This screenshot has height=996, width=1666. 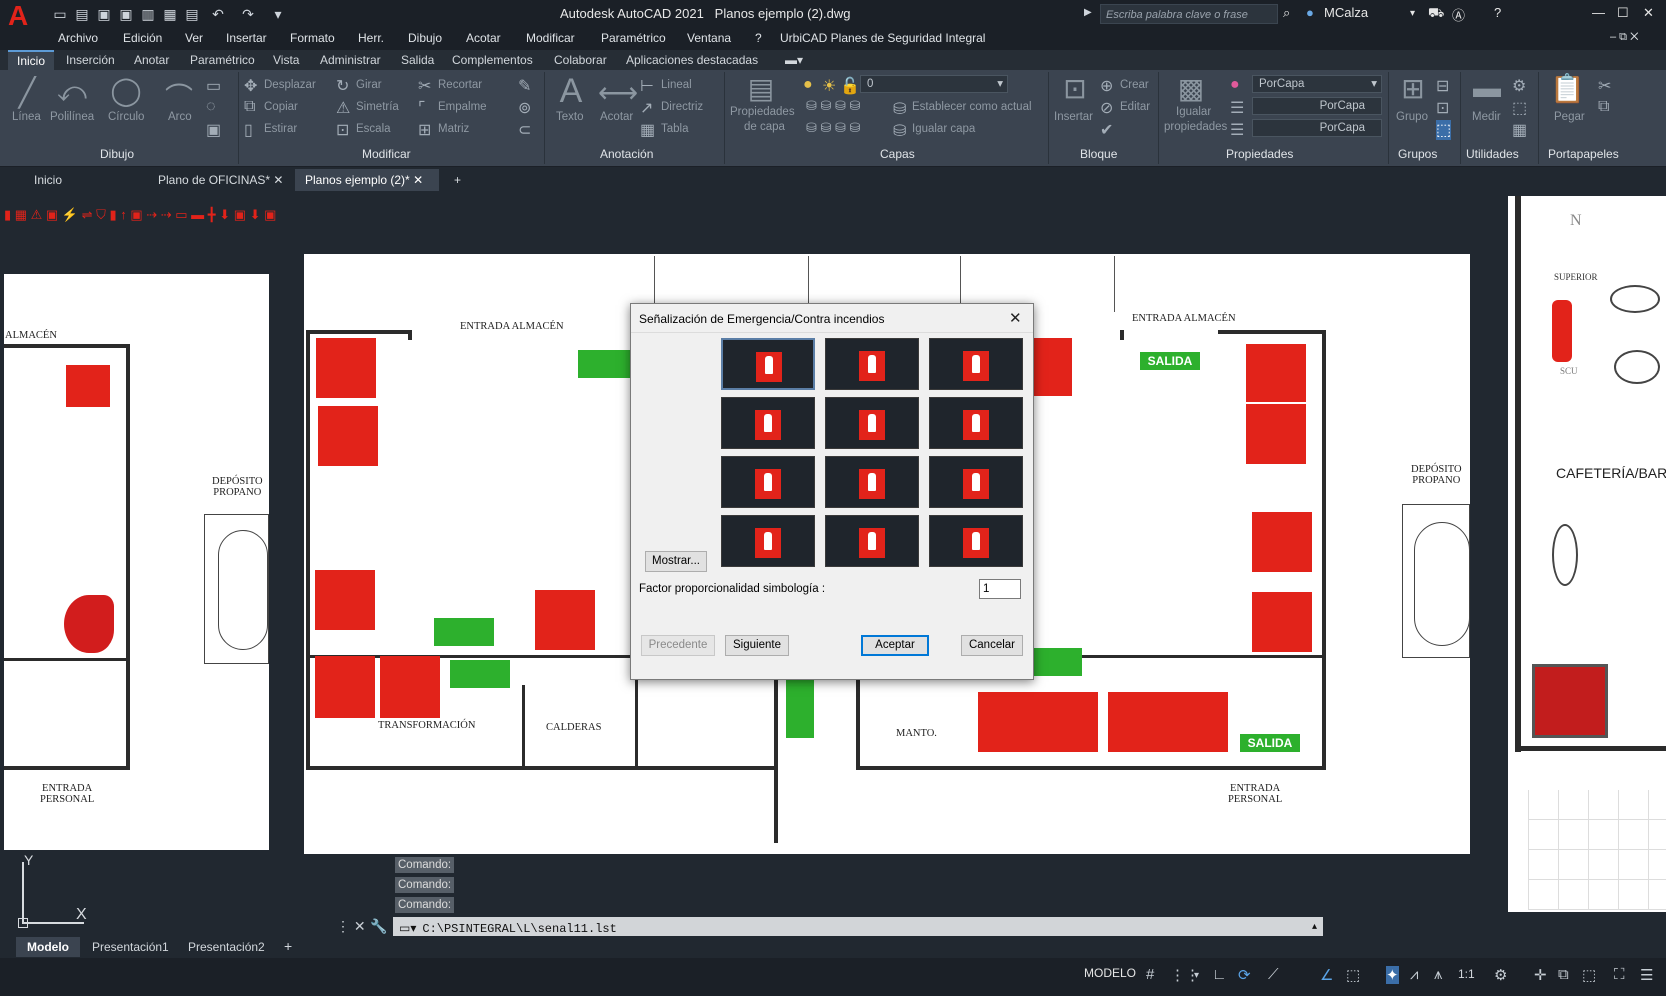 I want to click on panel-propiedades: Propiedades, so click(x=1259, y=154).